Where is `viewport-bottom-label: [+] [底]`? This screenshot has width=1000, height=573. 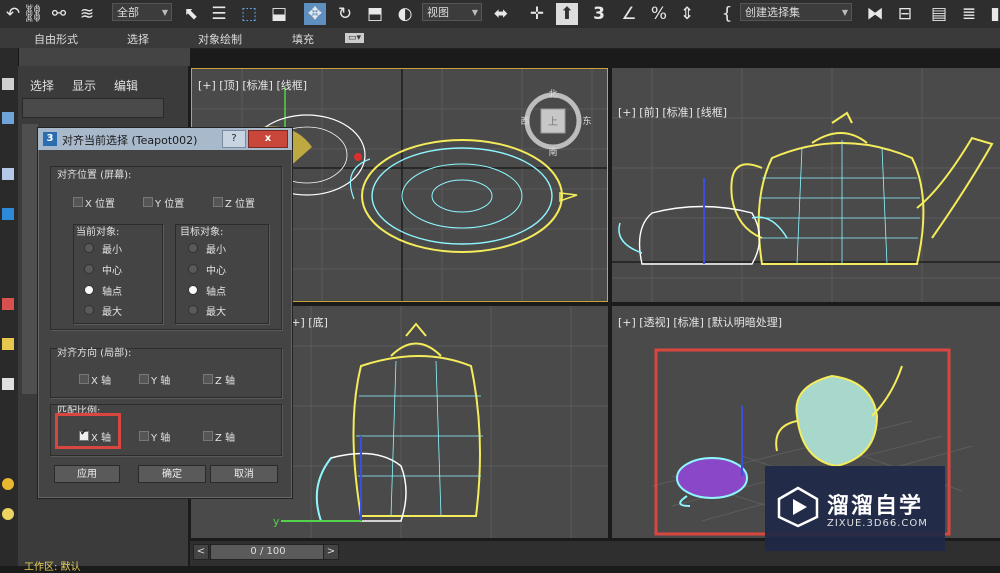 viewport-bottom-label: [+] [底] is located at coordinates (307, 322).